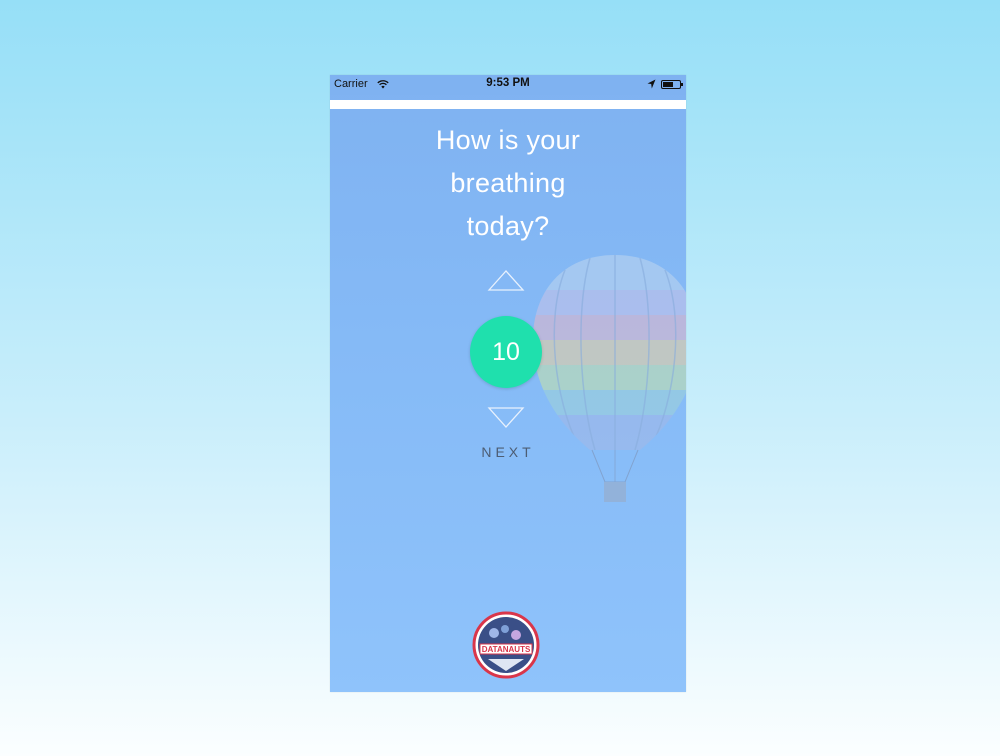 This screenshot has width=1000, height=756. Describe the element at coordinates (508, 140) in the screenshot. I see `question-line-1: How is your` at that location.